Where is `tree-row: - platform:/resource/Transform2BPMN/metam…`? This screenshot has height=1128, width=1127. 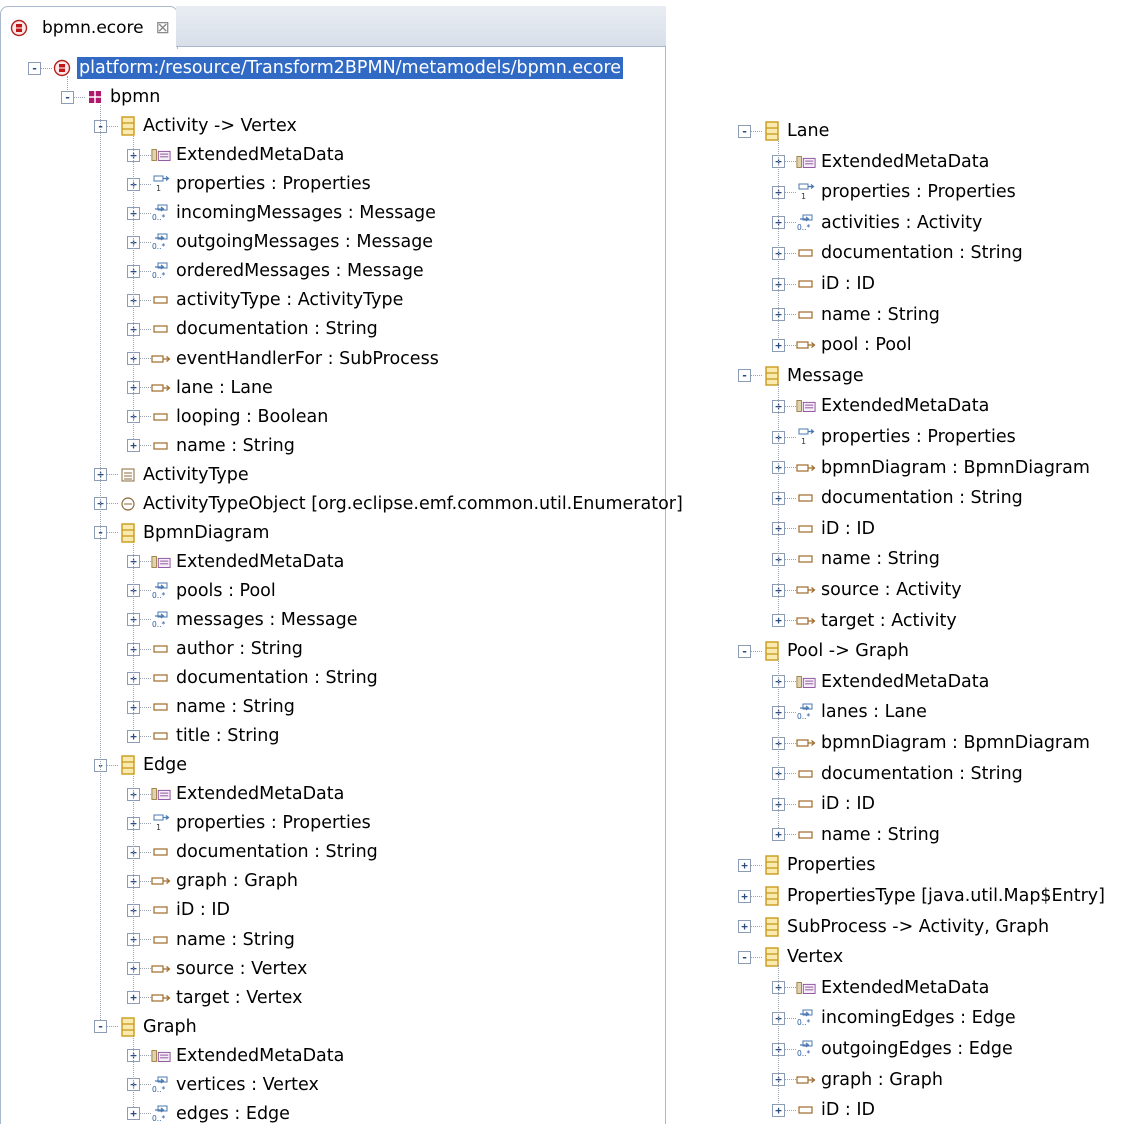
tree-row: - platform:/resource/Transform2BPMN/metam… is located at coordinates (326, 68).